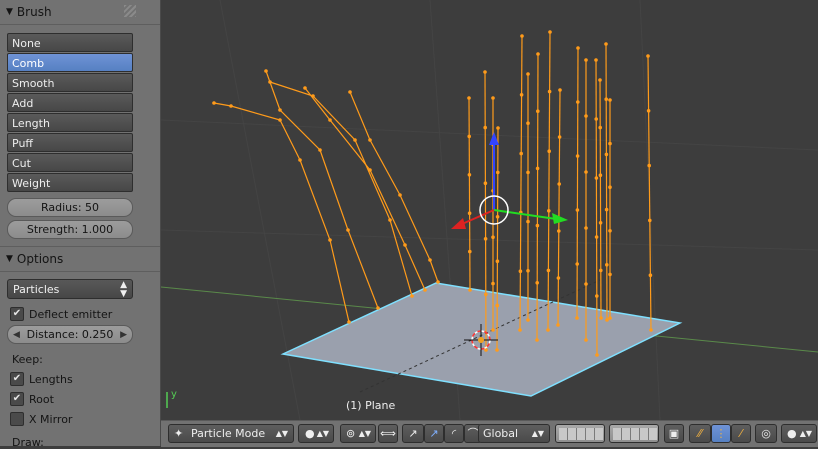  Describe the element at coordinates (454, 433) in the screenshot. I see `rotate-toggle: ◜` at that location.